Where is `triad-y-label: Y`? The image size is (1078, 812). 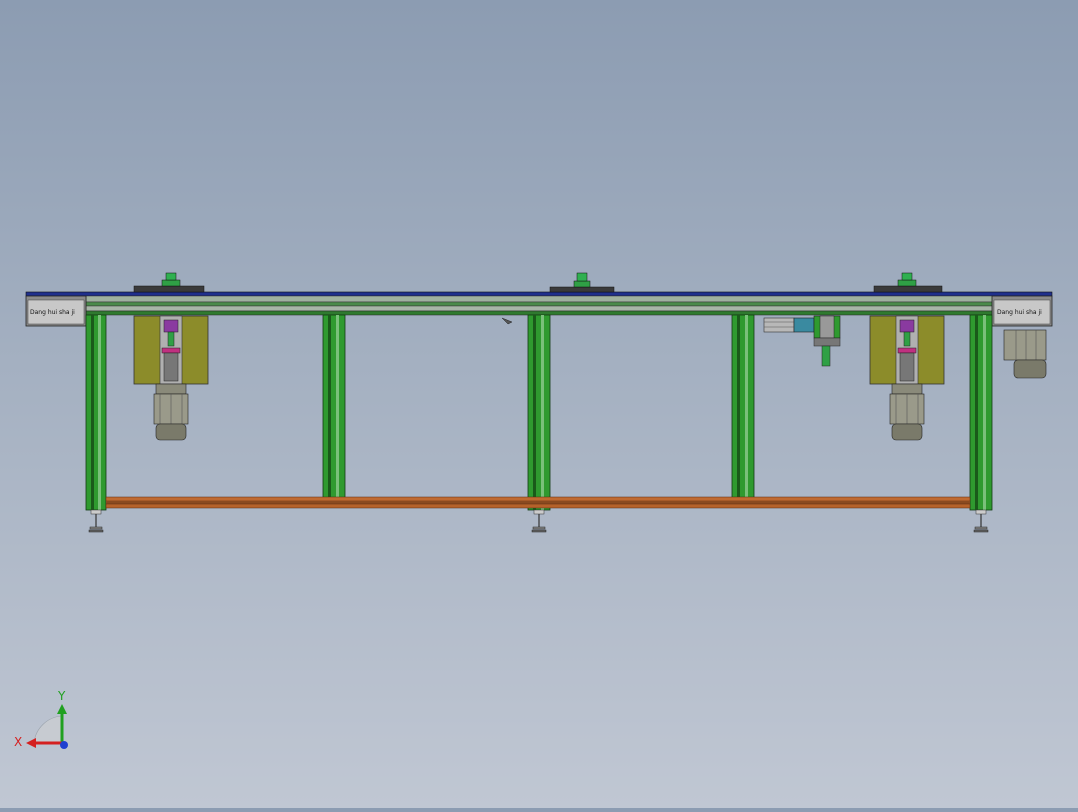 triad-y-label: Y is located at coordinates (61, 696).